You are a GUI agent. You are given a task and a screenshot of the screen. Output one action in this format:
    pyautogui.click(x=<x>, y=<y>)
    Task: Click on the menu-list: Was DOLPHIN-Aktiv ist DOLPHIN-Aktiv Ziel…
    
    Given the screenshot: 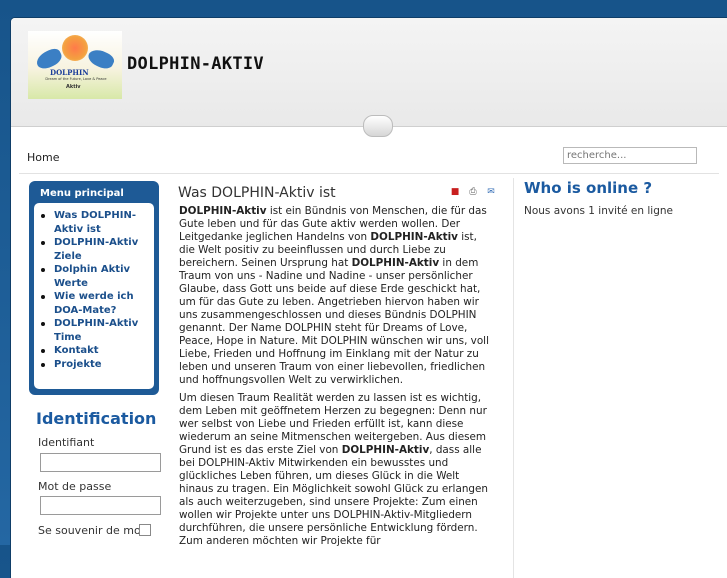 What is the action you would take?
    pyautogui.click(x=94, y=287)
    